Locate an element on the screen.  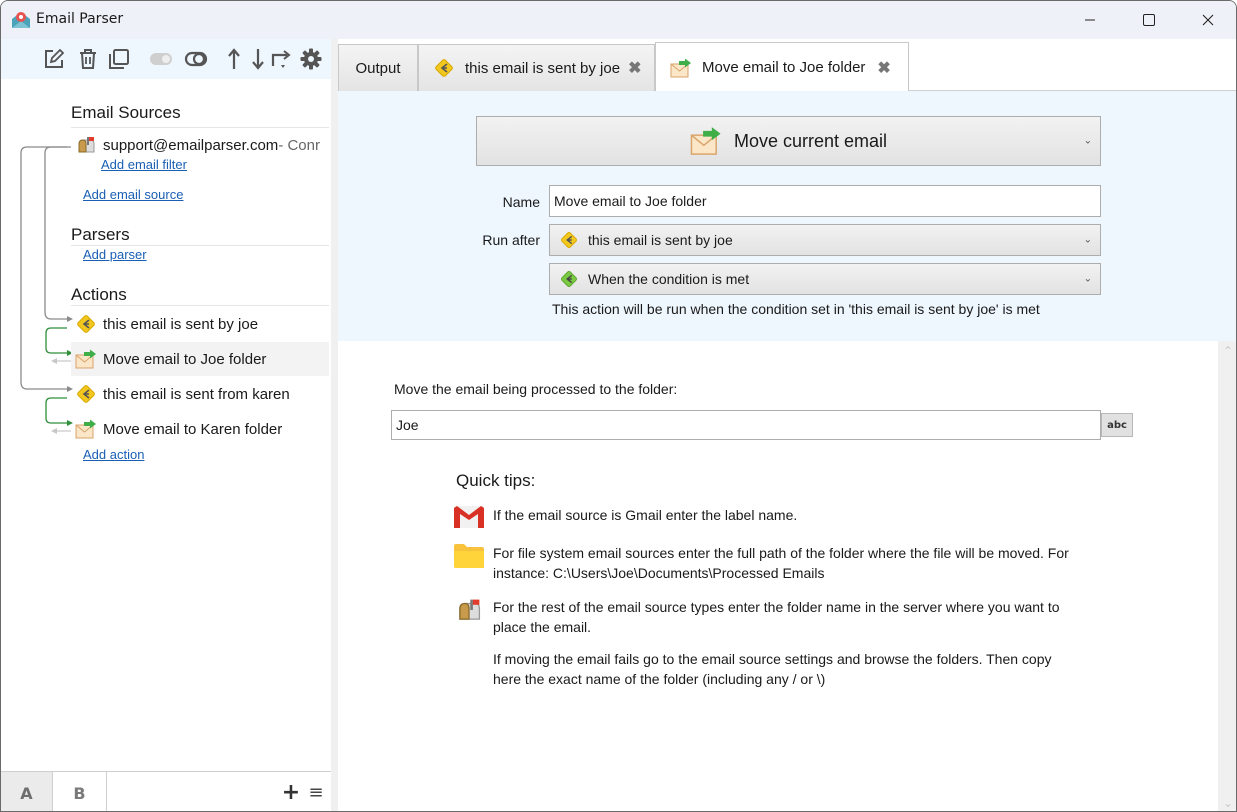
close-icon is located at coordinates (1208, 20).